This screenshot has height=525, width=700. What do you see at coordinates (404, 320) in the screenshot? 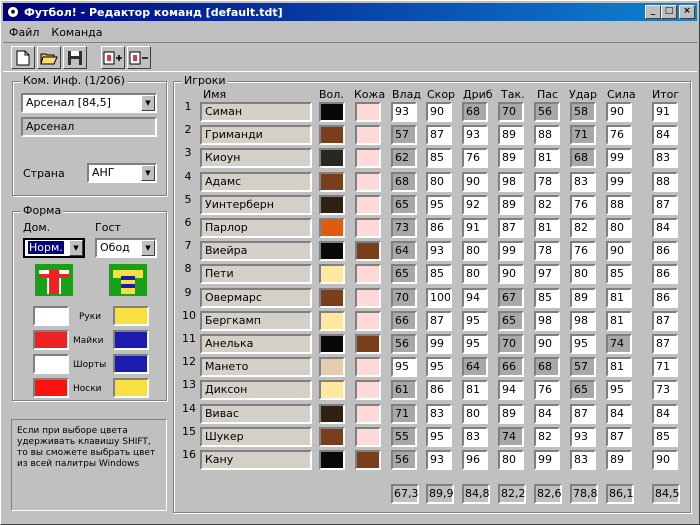
I see `stat-cell: 66` at bounding box center [404, 320].